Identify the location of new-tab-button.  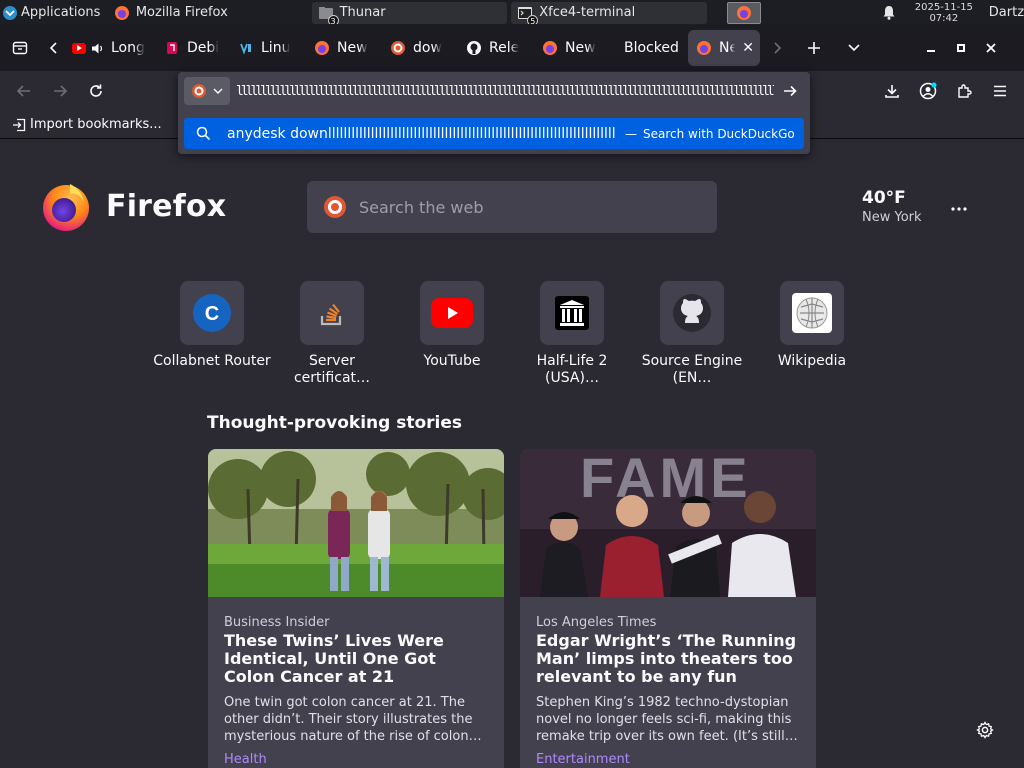
(814, 48).